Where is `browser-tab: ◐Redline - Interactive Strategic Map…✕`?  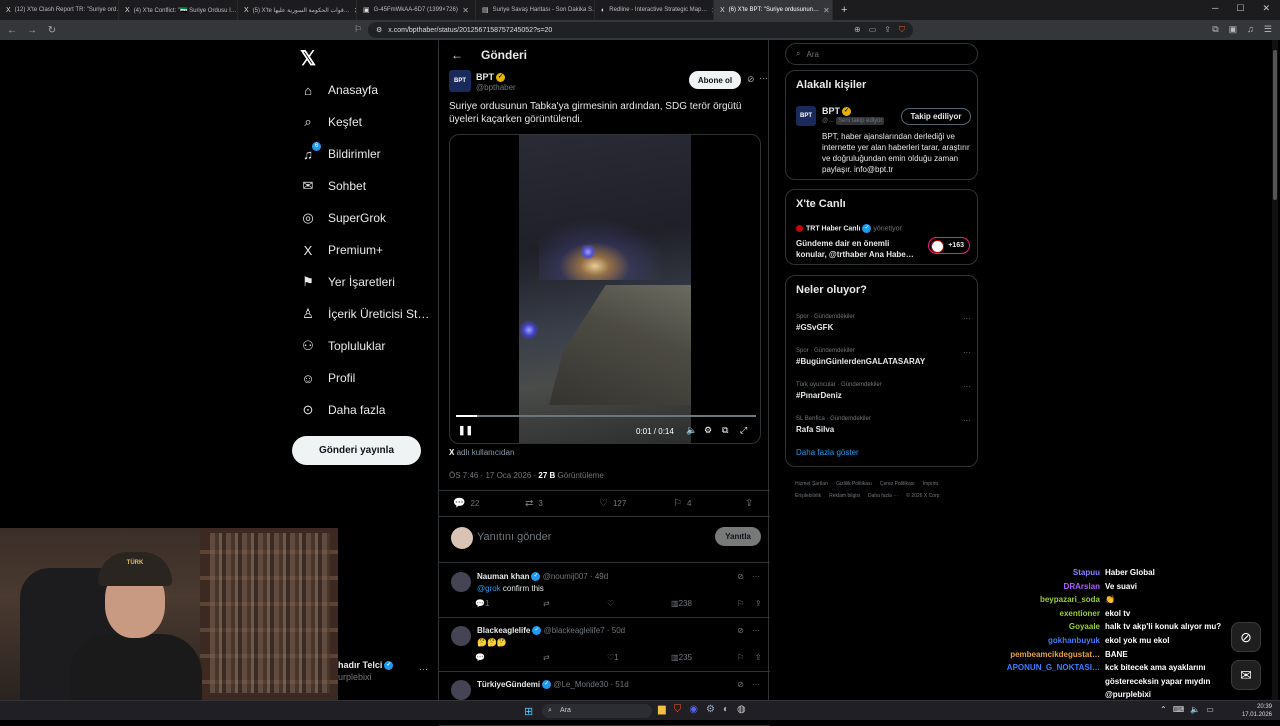
browser-tab: ◐Redline - Interactive Strategic Map…✕ is located at coordinates (654, 10).